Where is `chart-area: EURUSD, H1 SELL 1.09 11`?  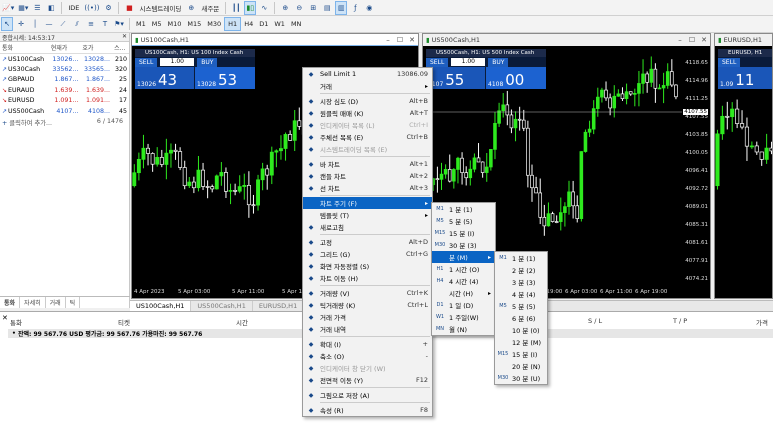 chart-area: EURUSD, H1 SELL 1.09 11 is located at coordinates (743, 172).